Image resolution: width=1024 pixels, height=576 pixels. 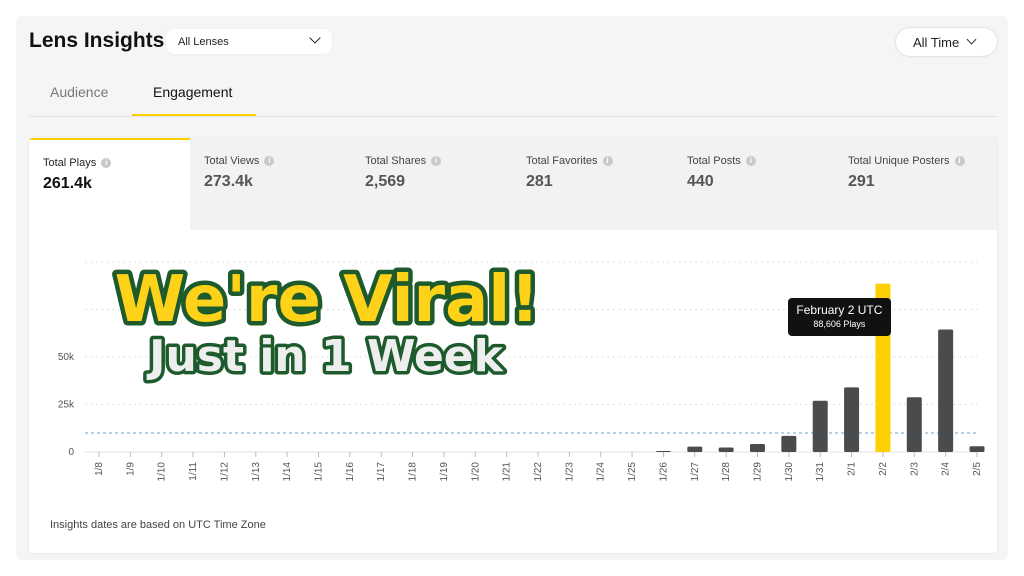 I want to click on viral-overlay: We're Viral! Just in 1 Week, so click(x=327, y=322).